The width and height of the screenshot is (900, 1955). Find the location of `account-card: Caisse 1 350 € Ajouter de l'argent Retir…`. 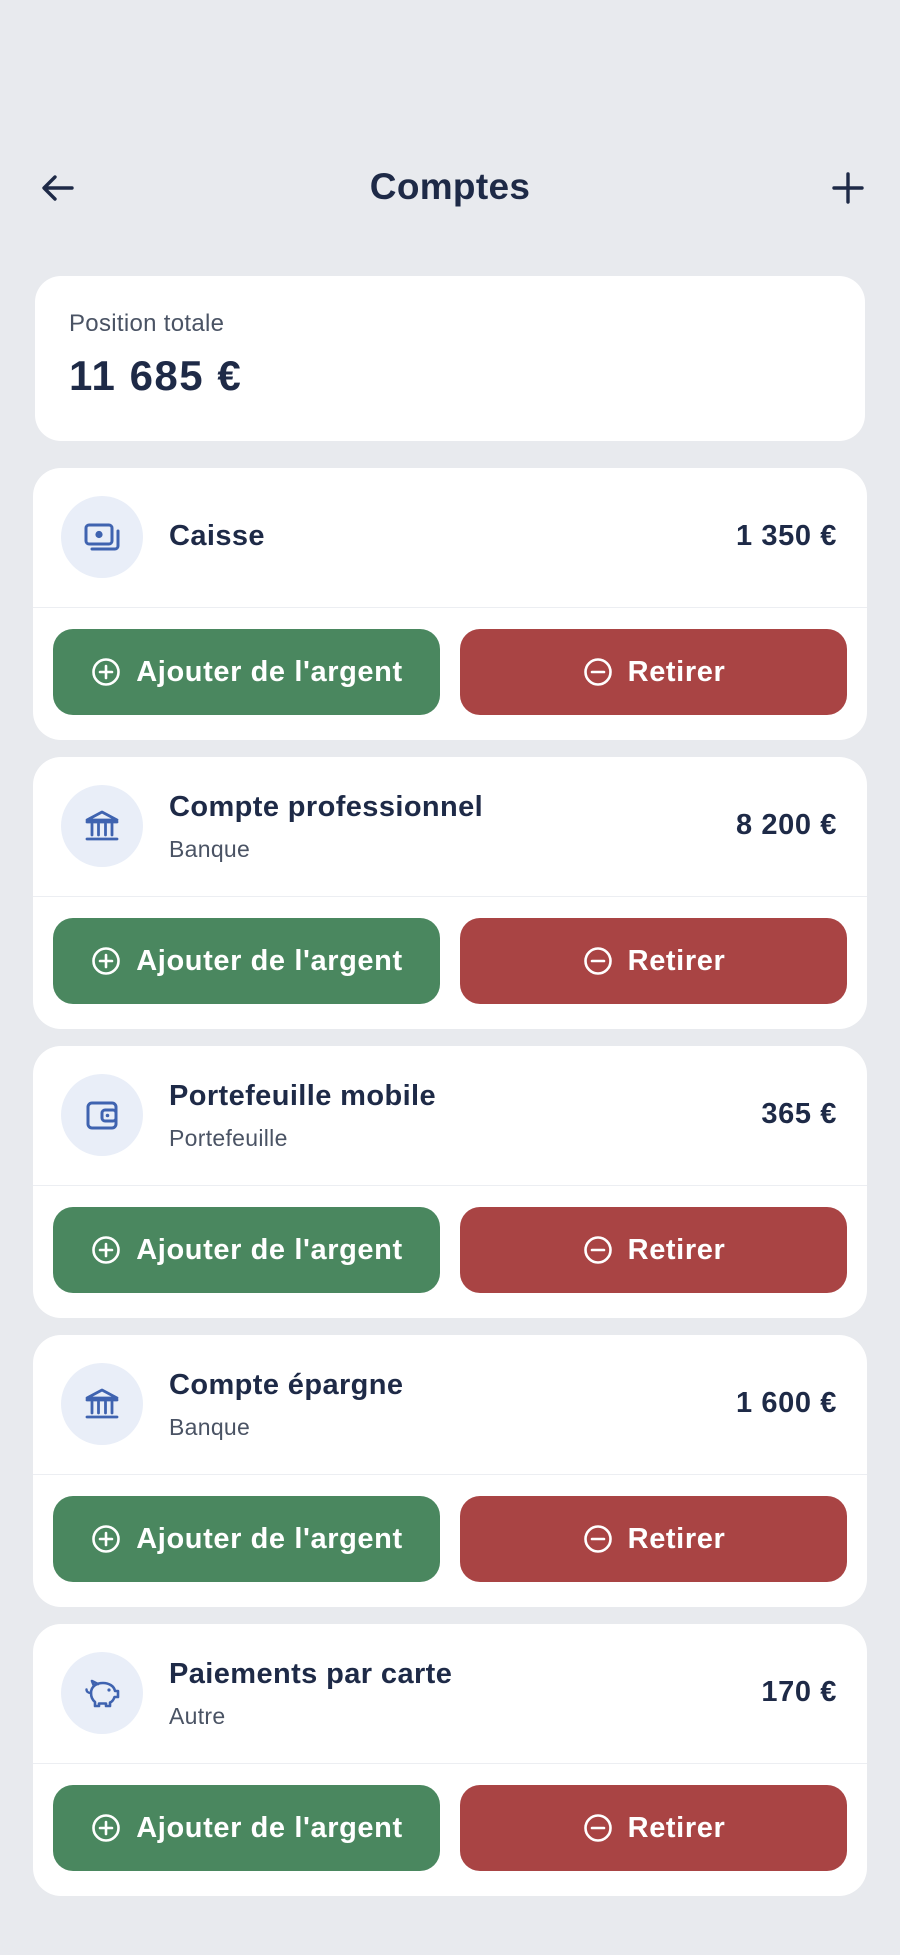

account-card: Caisse 1 350 € Ajouter de l'argent Retir… is located at coordinates (450, 604).